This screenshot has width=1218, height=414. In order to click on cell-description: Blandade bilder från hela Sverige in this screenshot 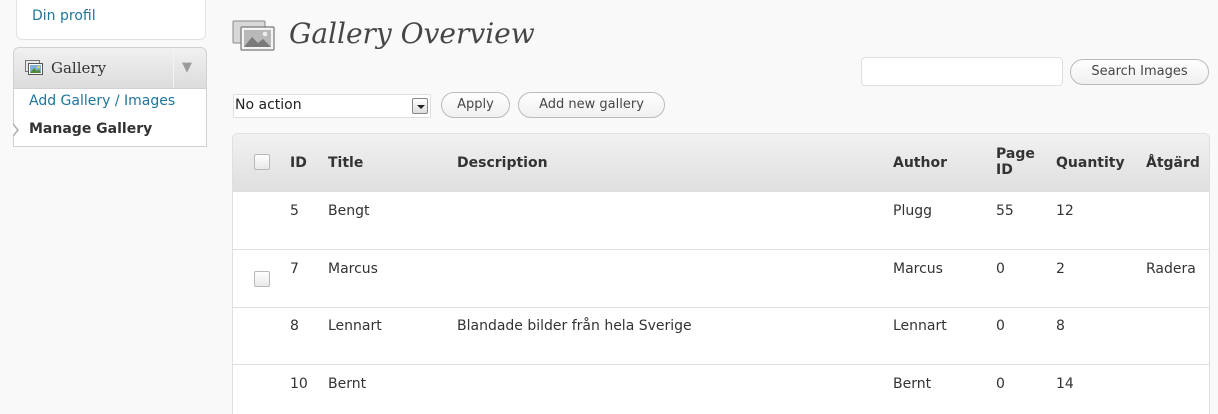, I will do `click(574, 326)`.